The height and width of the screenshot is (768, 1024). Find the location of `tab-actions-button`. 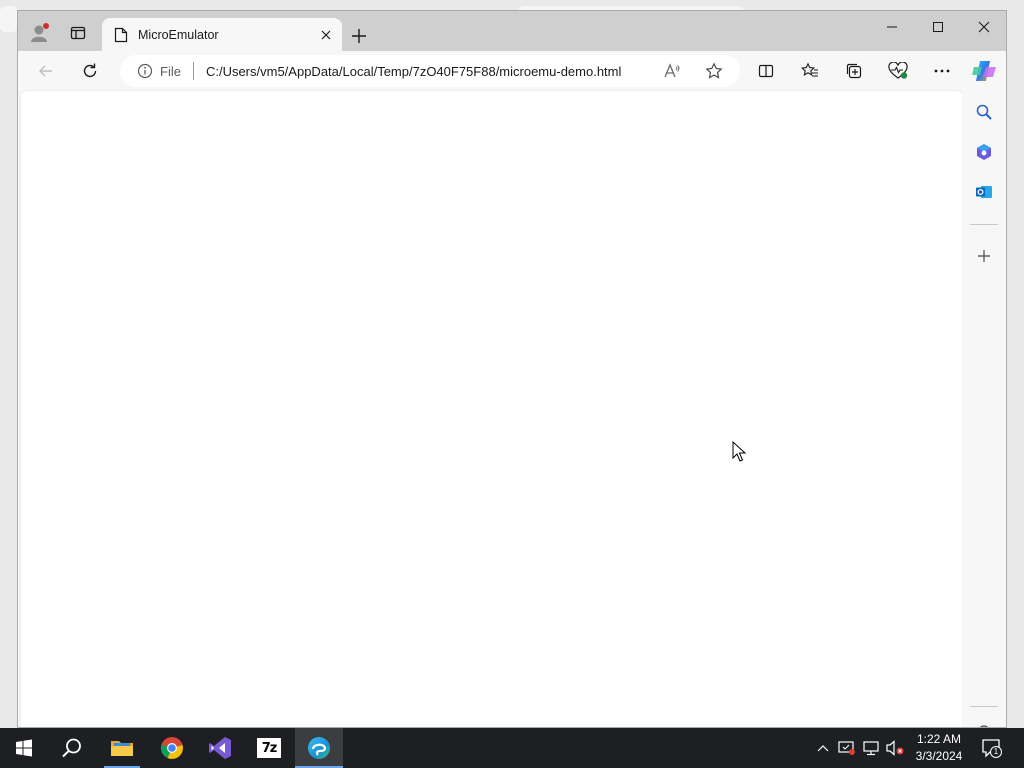

tab-actions-button is located at coordinates (78, 33).